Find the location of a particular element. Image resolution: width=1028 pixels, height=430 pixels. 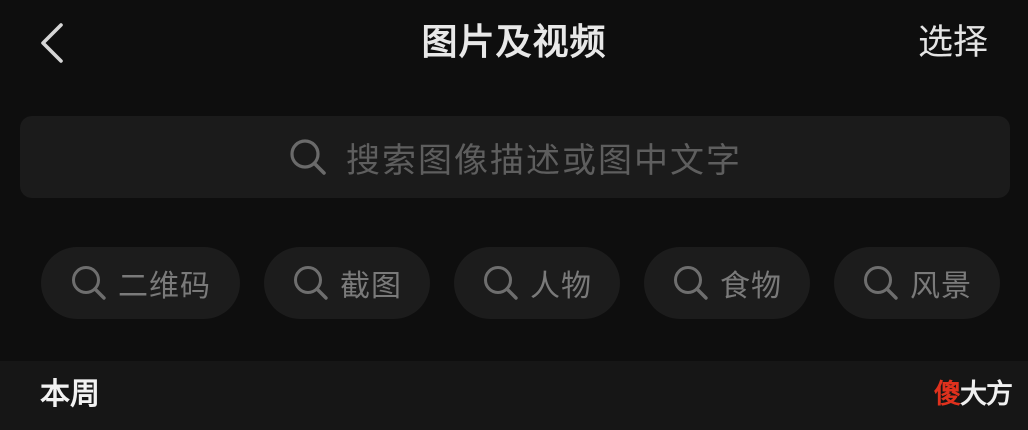

watermark-rest: 大方 is located at coordinates (986, 394).